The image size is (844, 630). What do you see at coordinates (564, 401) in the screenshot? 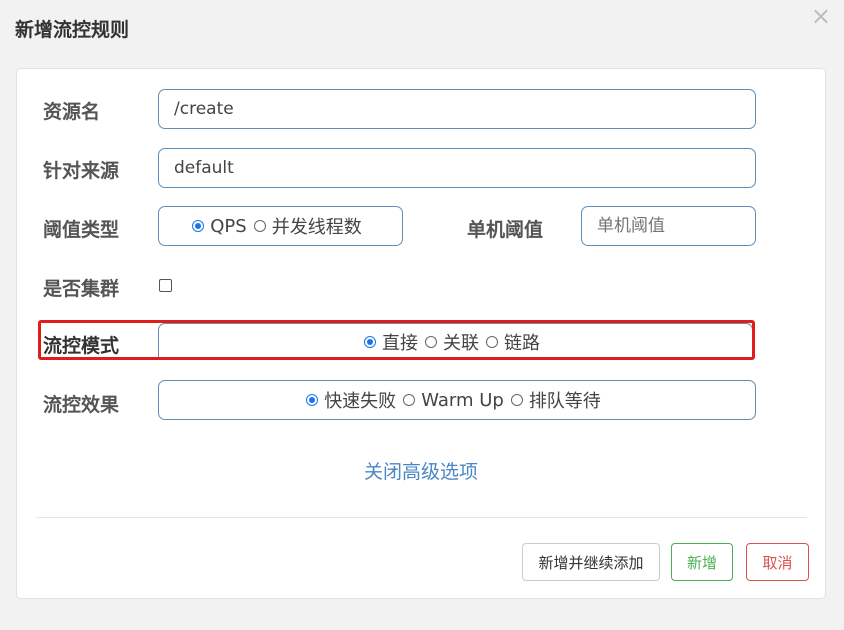
I see `radio-label: 排队等待` at bounding box center [564, 401].